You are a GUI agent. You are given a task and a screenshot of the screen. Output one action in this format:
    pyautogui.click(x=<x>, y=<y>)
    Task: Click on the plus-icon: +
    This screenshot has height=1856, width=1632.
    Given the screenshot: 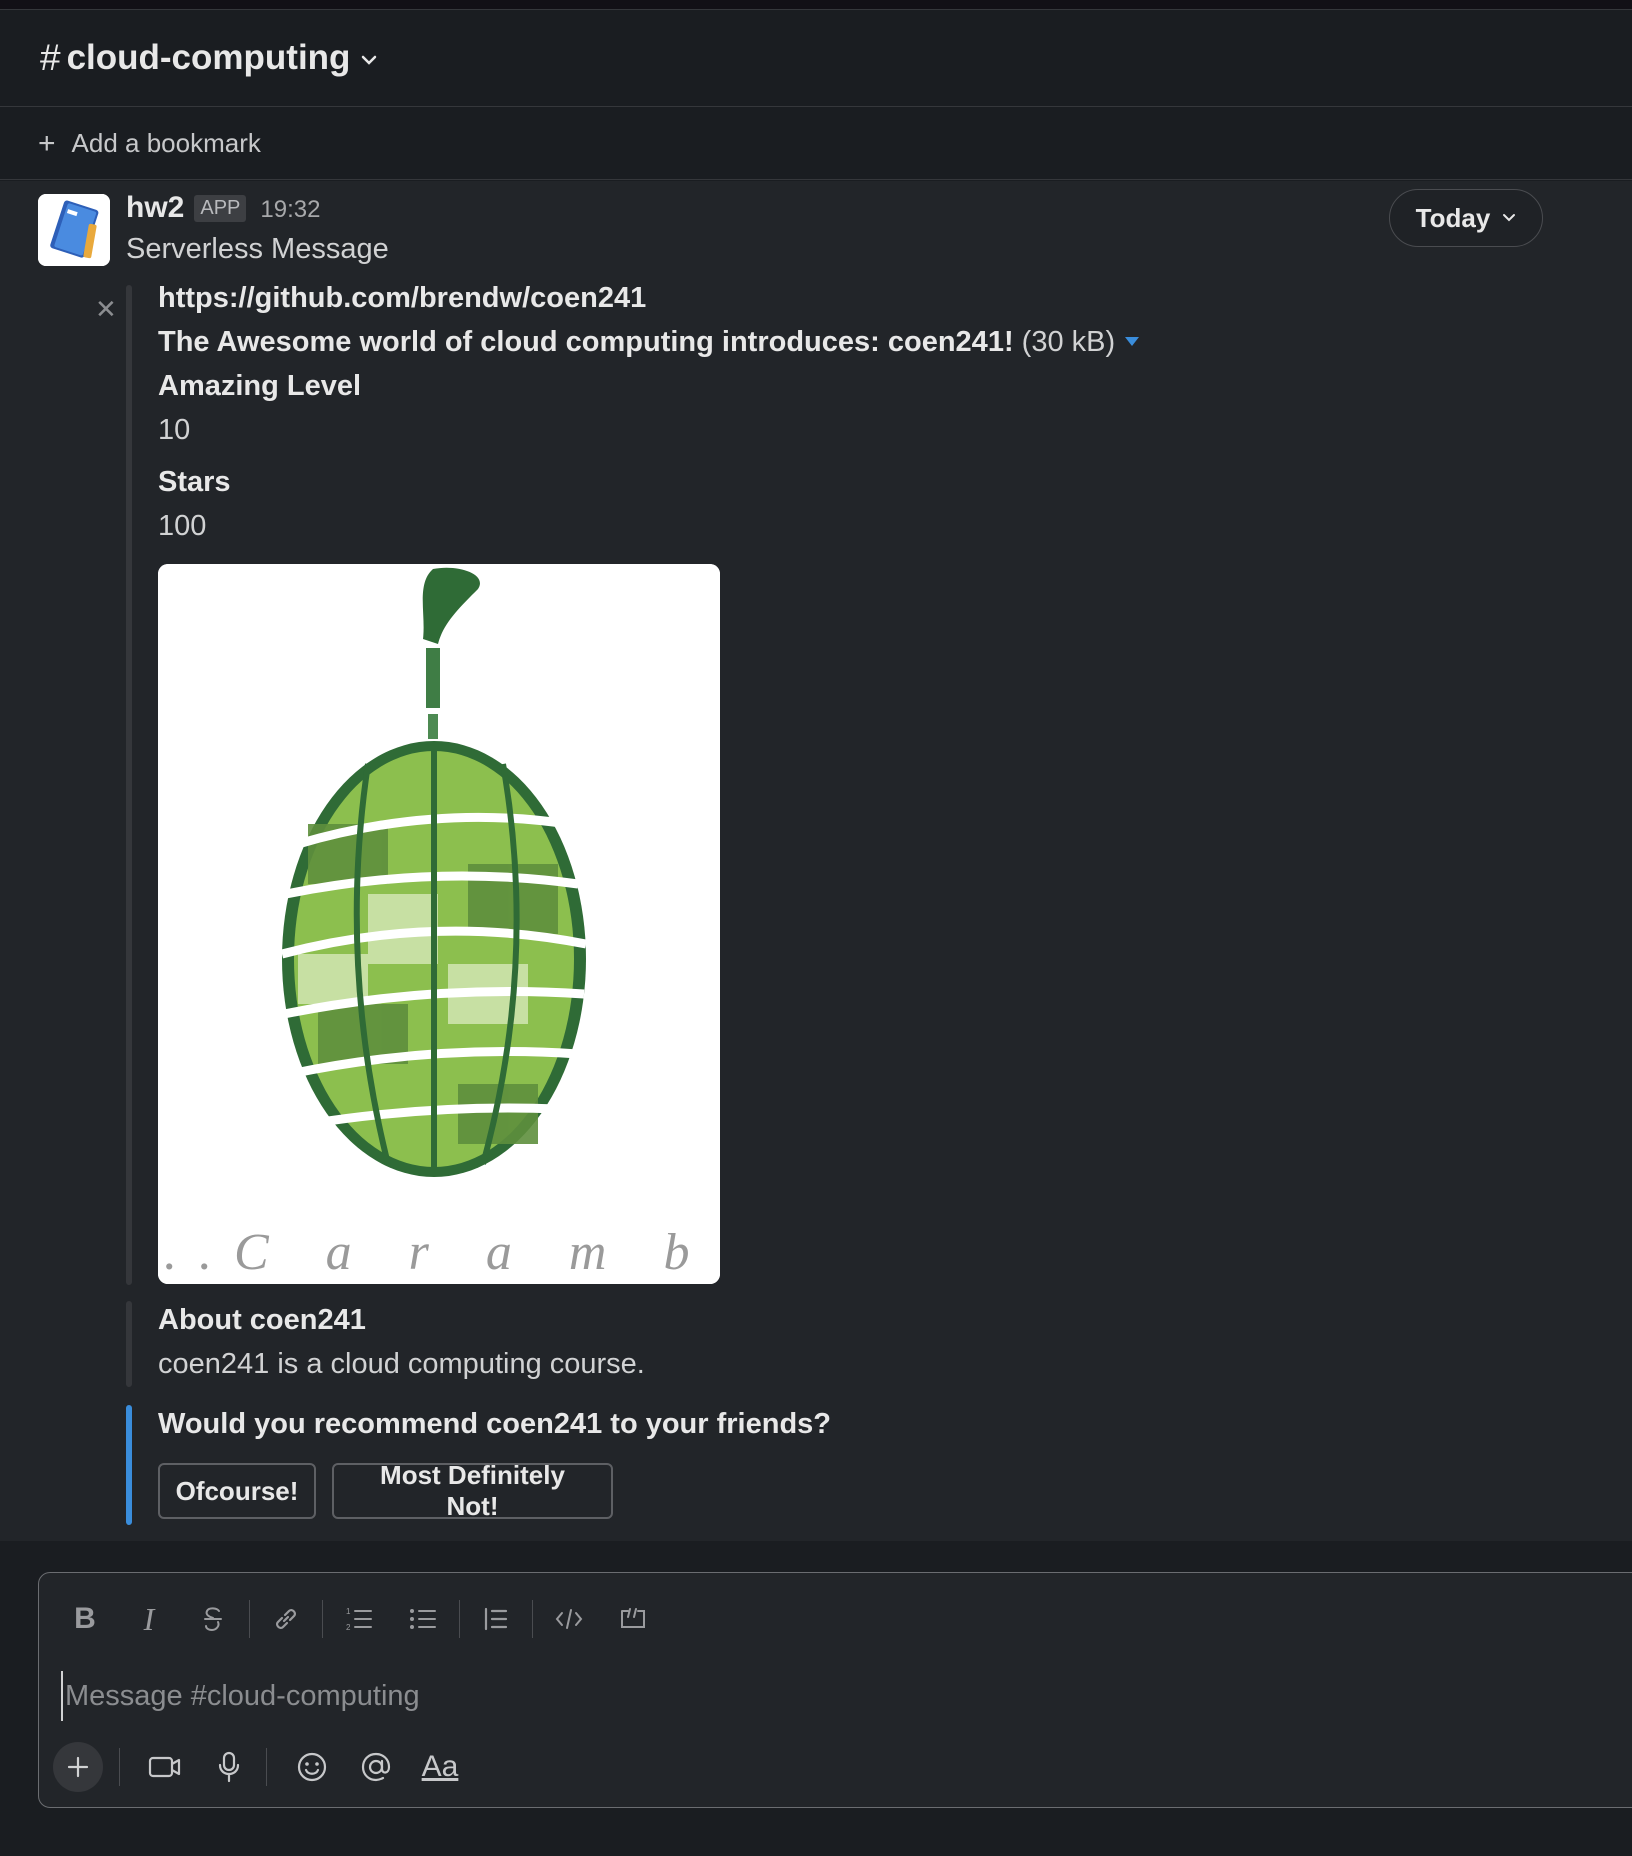 What is the action you would take?
    pyautogui.click(x=47, y=143)
    